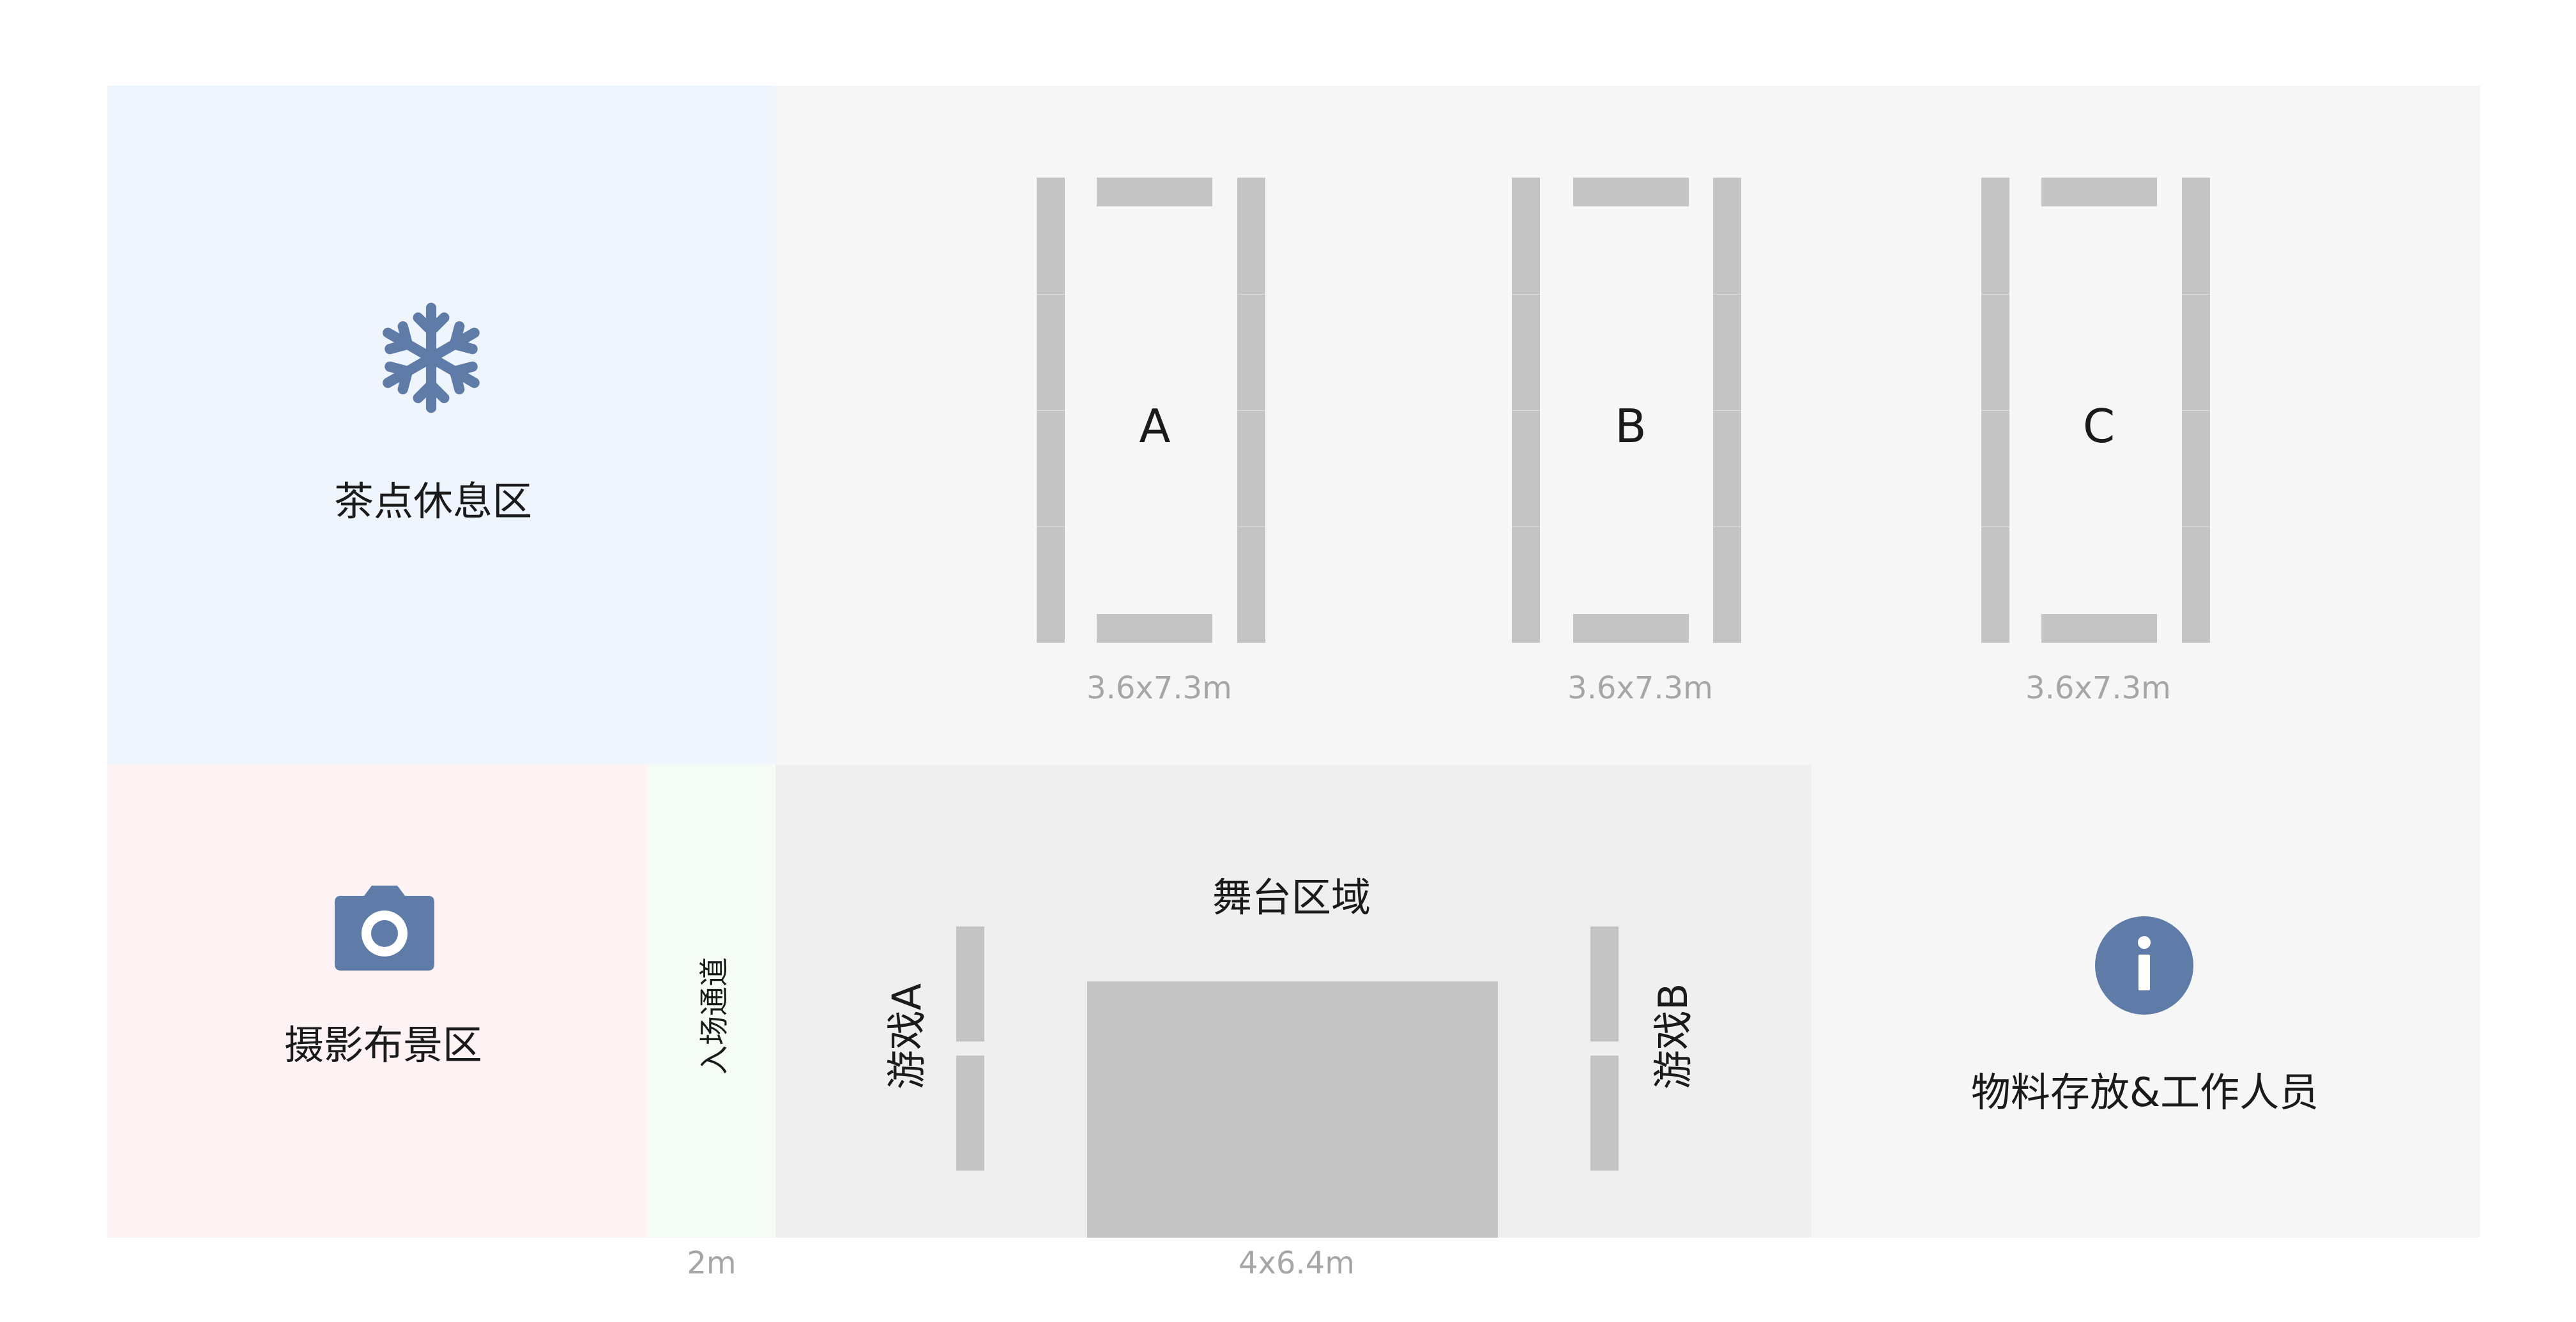 The height and width of the screenshot is (1322, 2576). What do you see at coordinates (1604, 1113) in the screenshot?
I see `game-b-table-bottom` at bounding box center [1604, 1113].